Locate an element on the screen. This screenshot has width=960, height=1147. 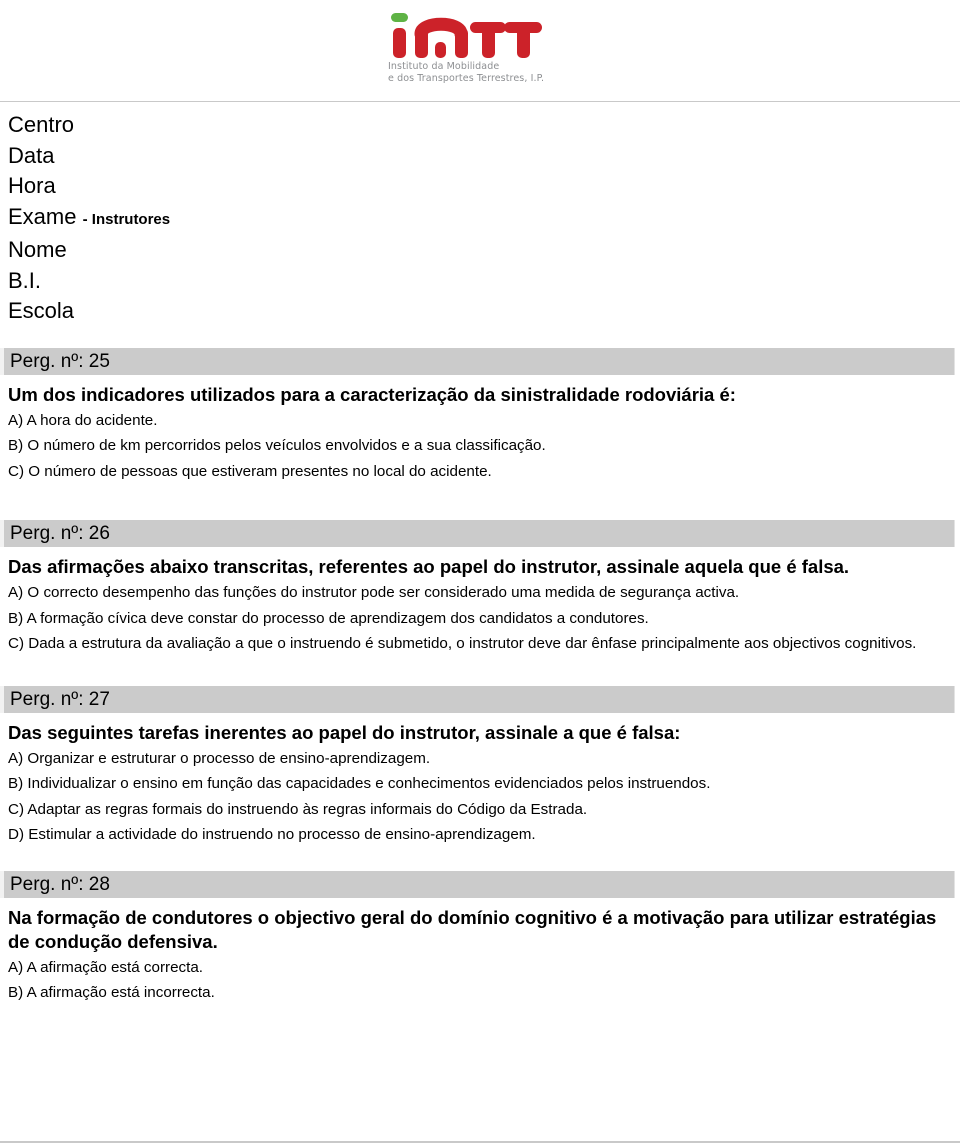
option-item: A) A hora do acidente. is located at coordinates (480, 421).